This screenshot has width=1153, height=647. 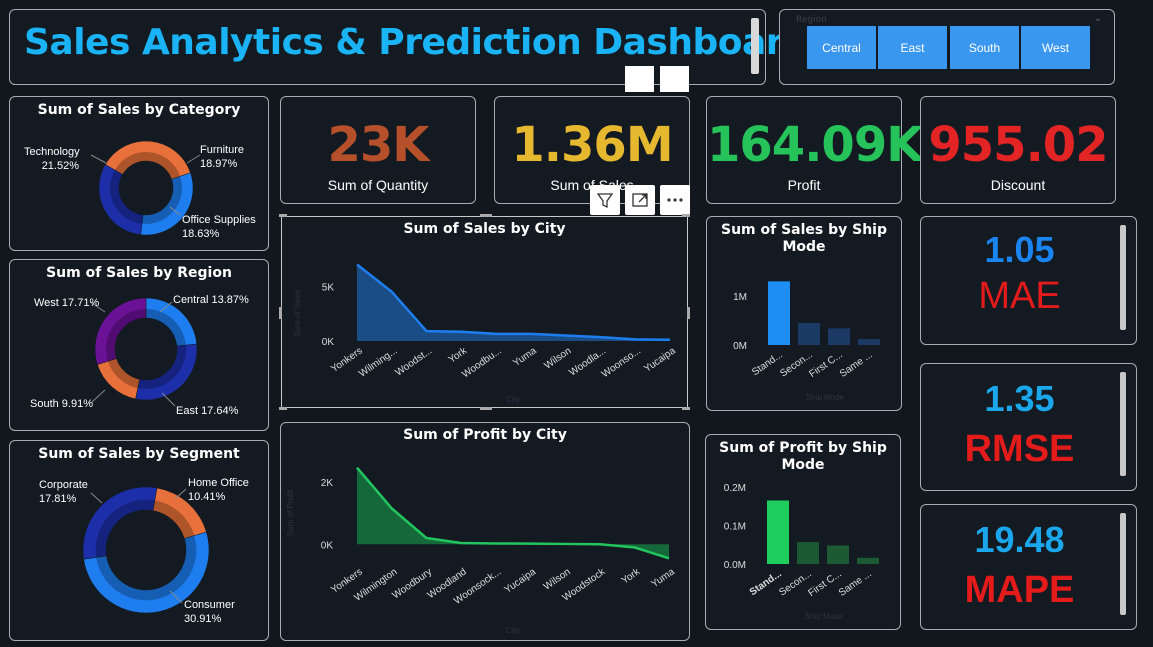 What do you see at coordinates (912, 47) in the screenshot?
I see `slicer-option-east: East` at bounding box center [912, 47].